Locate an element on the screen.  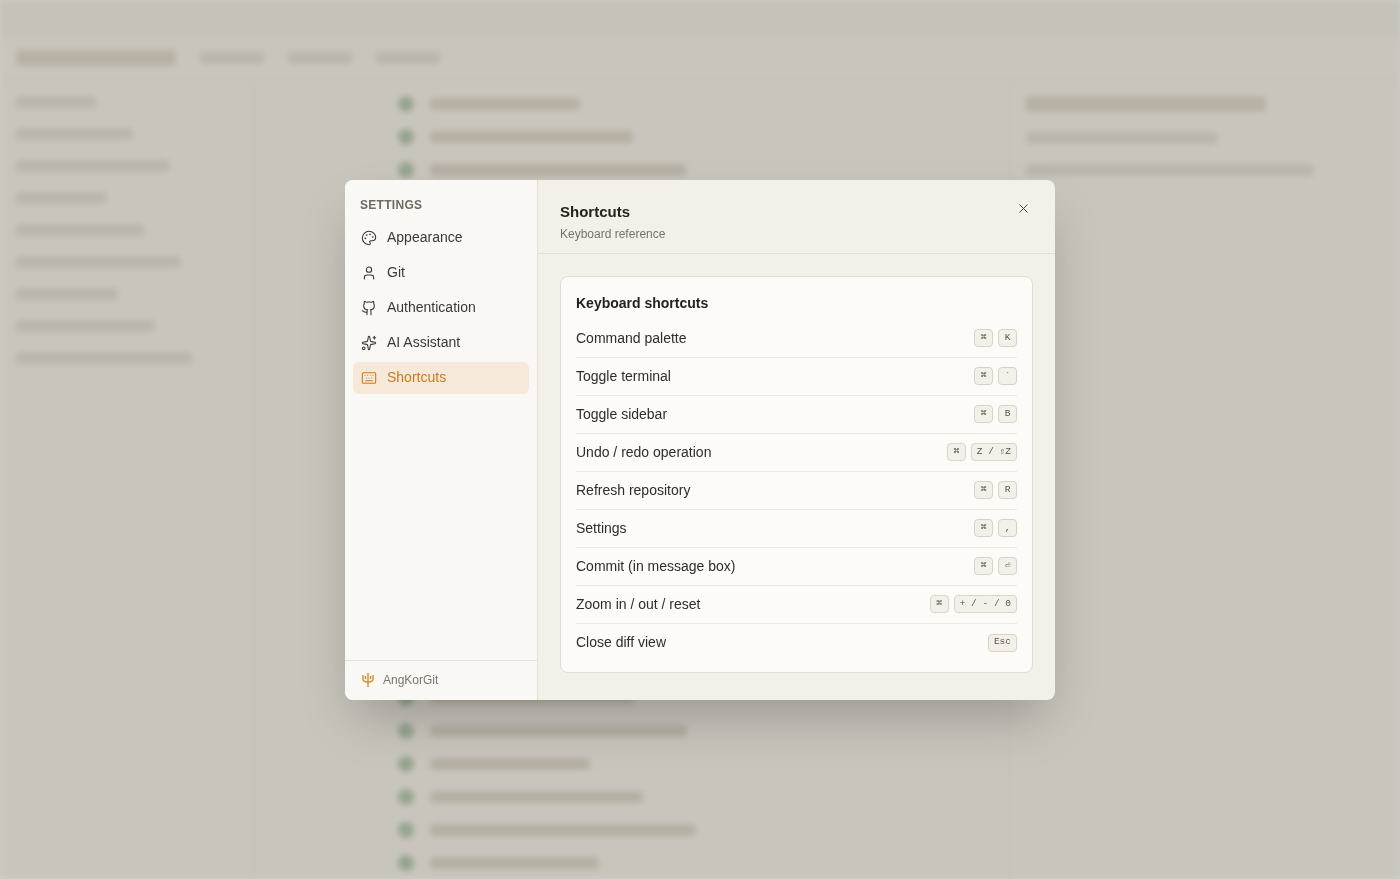
key-cap: K is located at coordinates (1007, 338).